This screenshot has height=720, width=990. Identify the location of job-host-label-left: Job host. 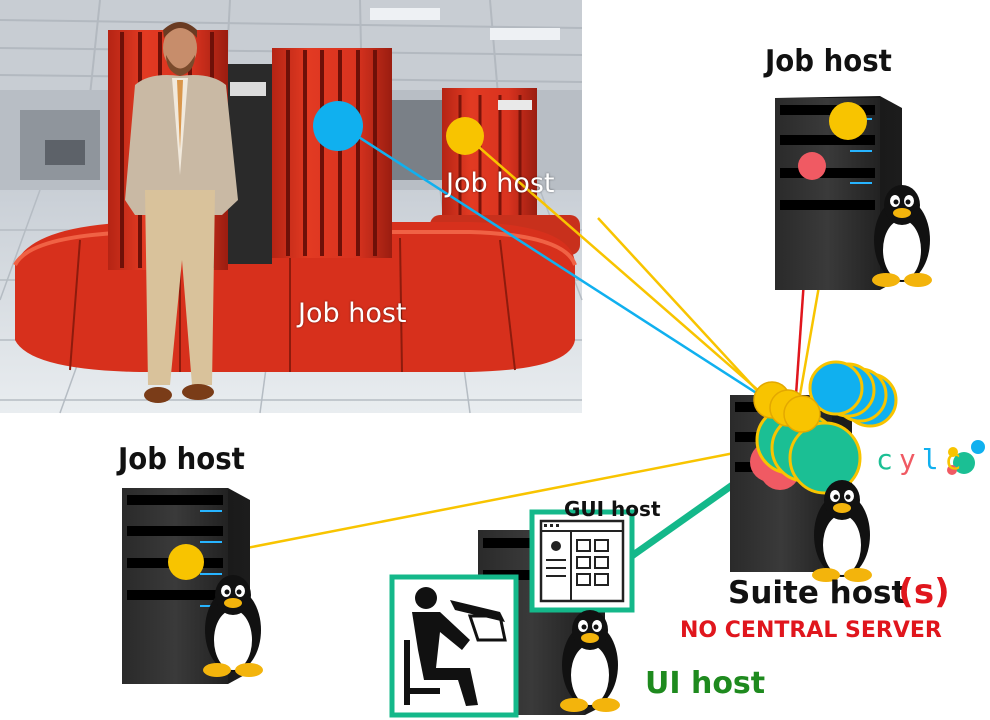
(181, 459).